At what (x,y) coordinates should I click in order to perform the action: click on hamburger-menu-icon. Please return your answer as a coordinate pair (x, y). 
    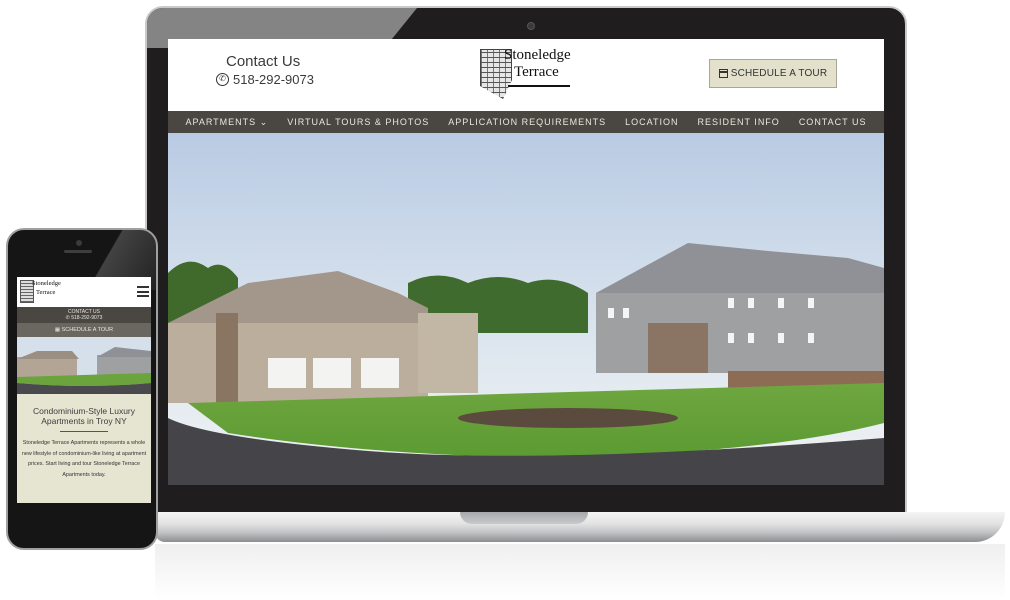
    Looking at the image, I should click on (143, 291).